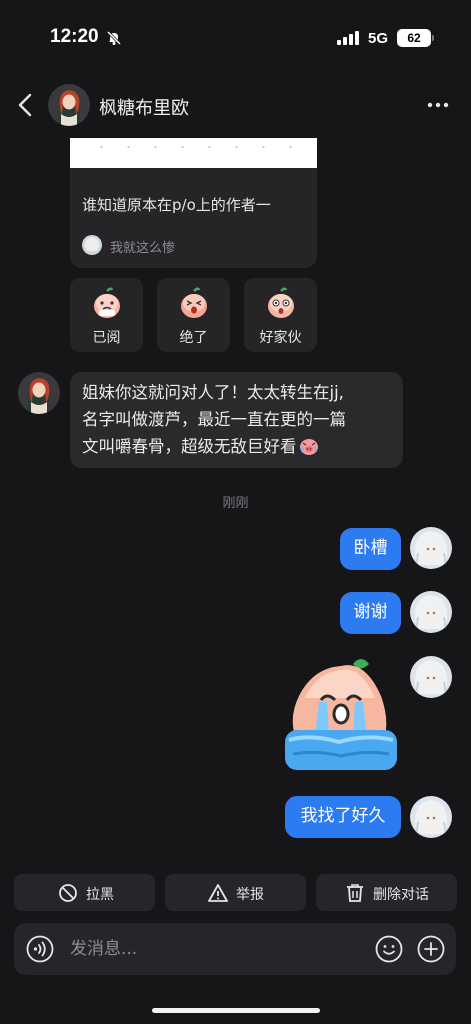 The height and width of the screenshot is (1024, 471). What do you see at coordinates (378, 38) in the screenshot?
I see `network-label: 5G` at bounding box center [378, 38].